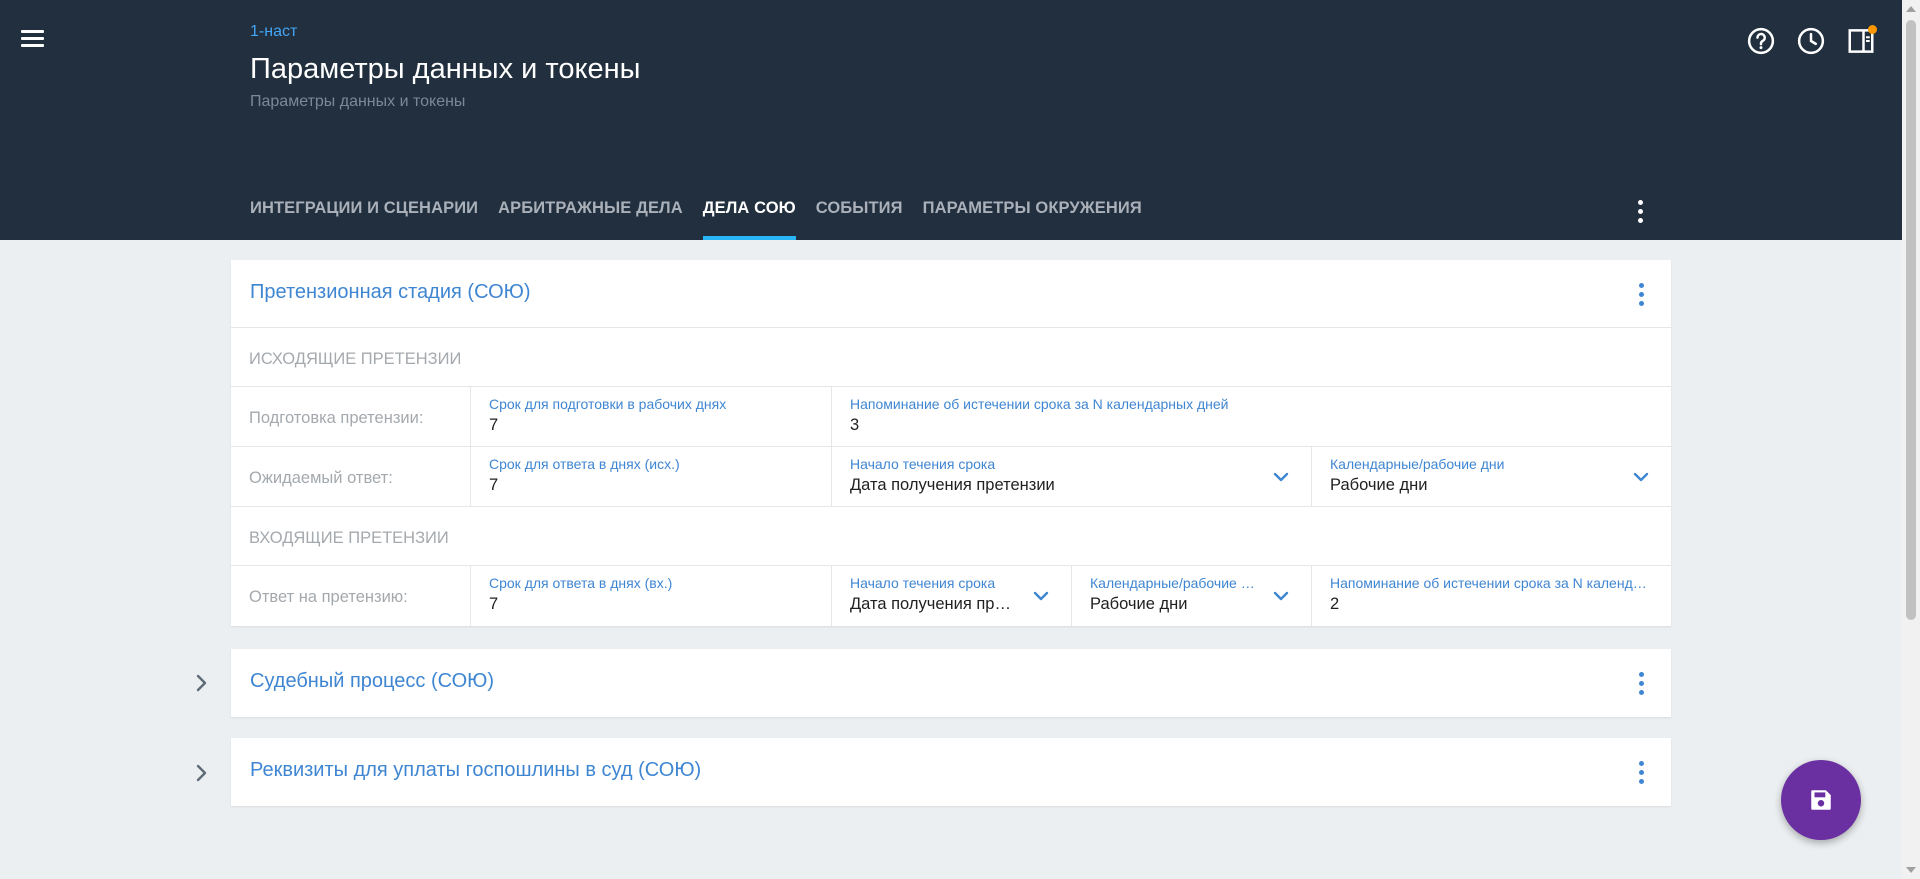 This screenshot has height=879, width=1920. What do you see at coordinates (1911, 9) in the screenshot?
I see `scroll-up-arrow` at bounding box center [1911, 9].